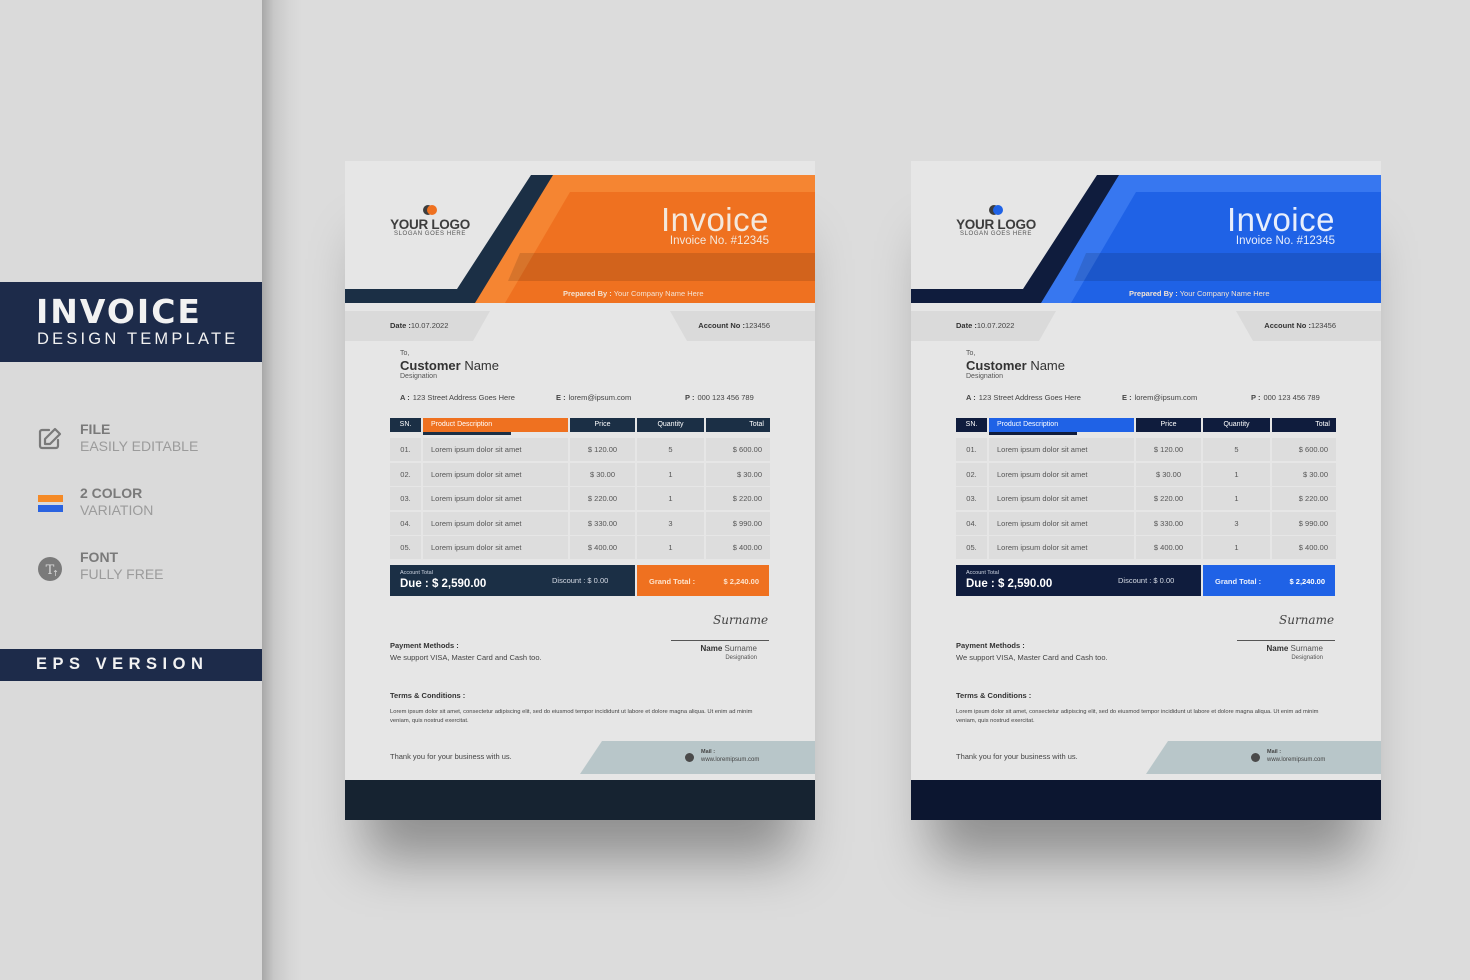 Image resolution: width=1470 pixels, height=980 pixels. Describe the element at coordinates (1168, 498) in the screenshot. I see `cell-price: $ 220.00` at that location.